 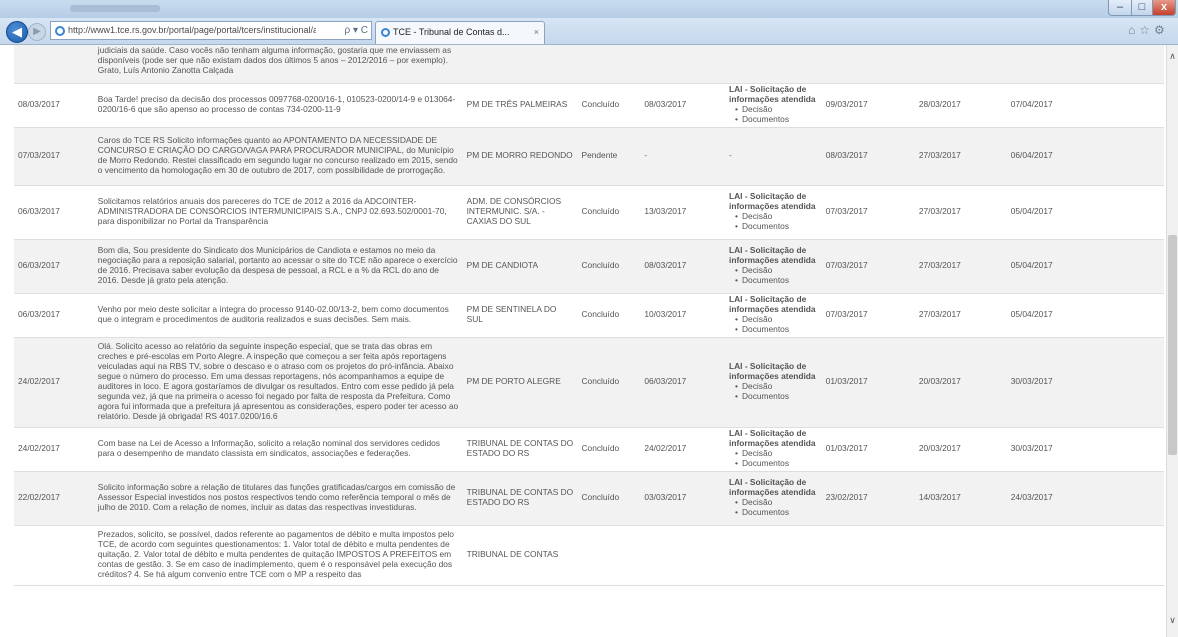 What do you see at coordinates (54, 212) in the screenshot?
I see `request-date-cell: 06/03/2017` at bounding box center [54, 212].